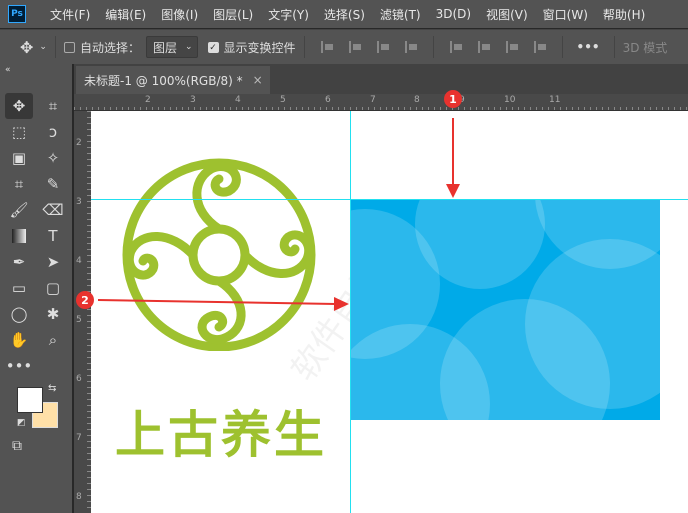  I want to click on close-icon: ×, so click(258, 80).